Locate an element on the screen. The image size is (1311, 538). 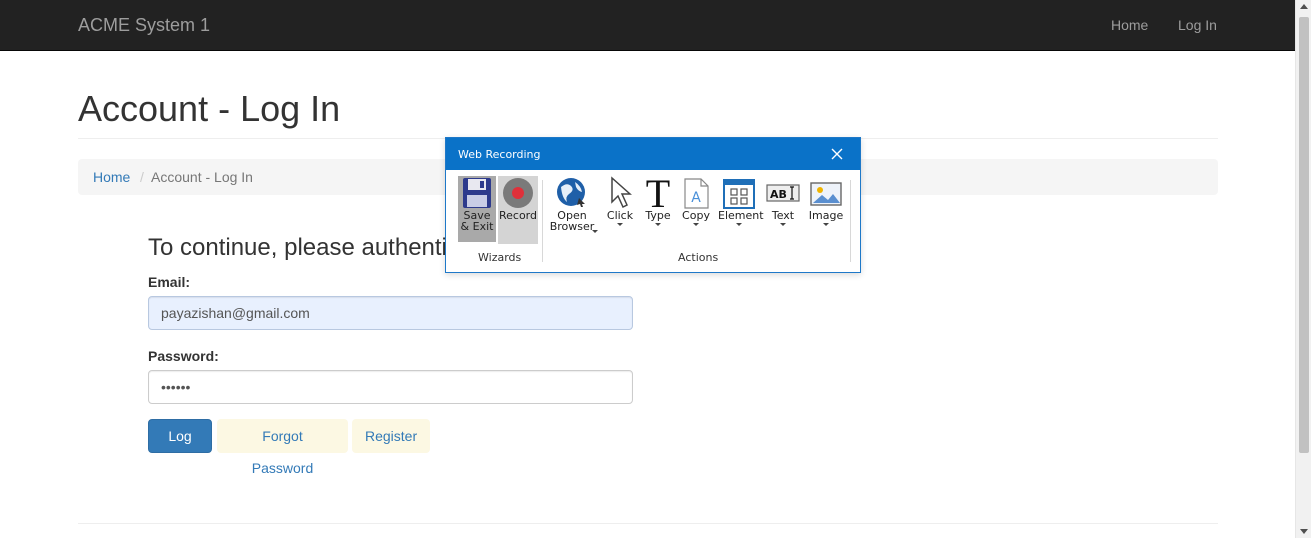
save-exit-button: Save & Exit is located at coordinates (477, 204).